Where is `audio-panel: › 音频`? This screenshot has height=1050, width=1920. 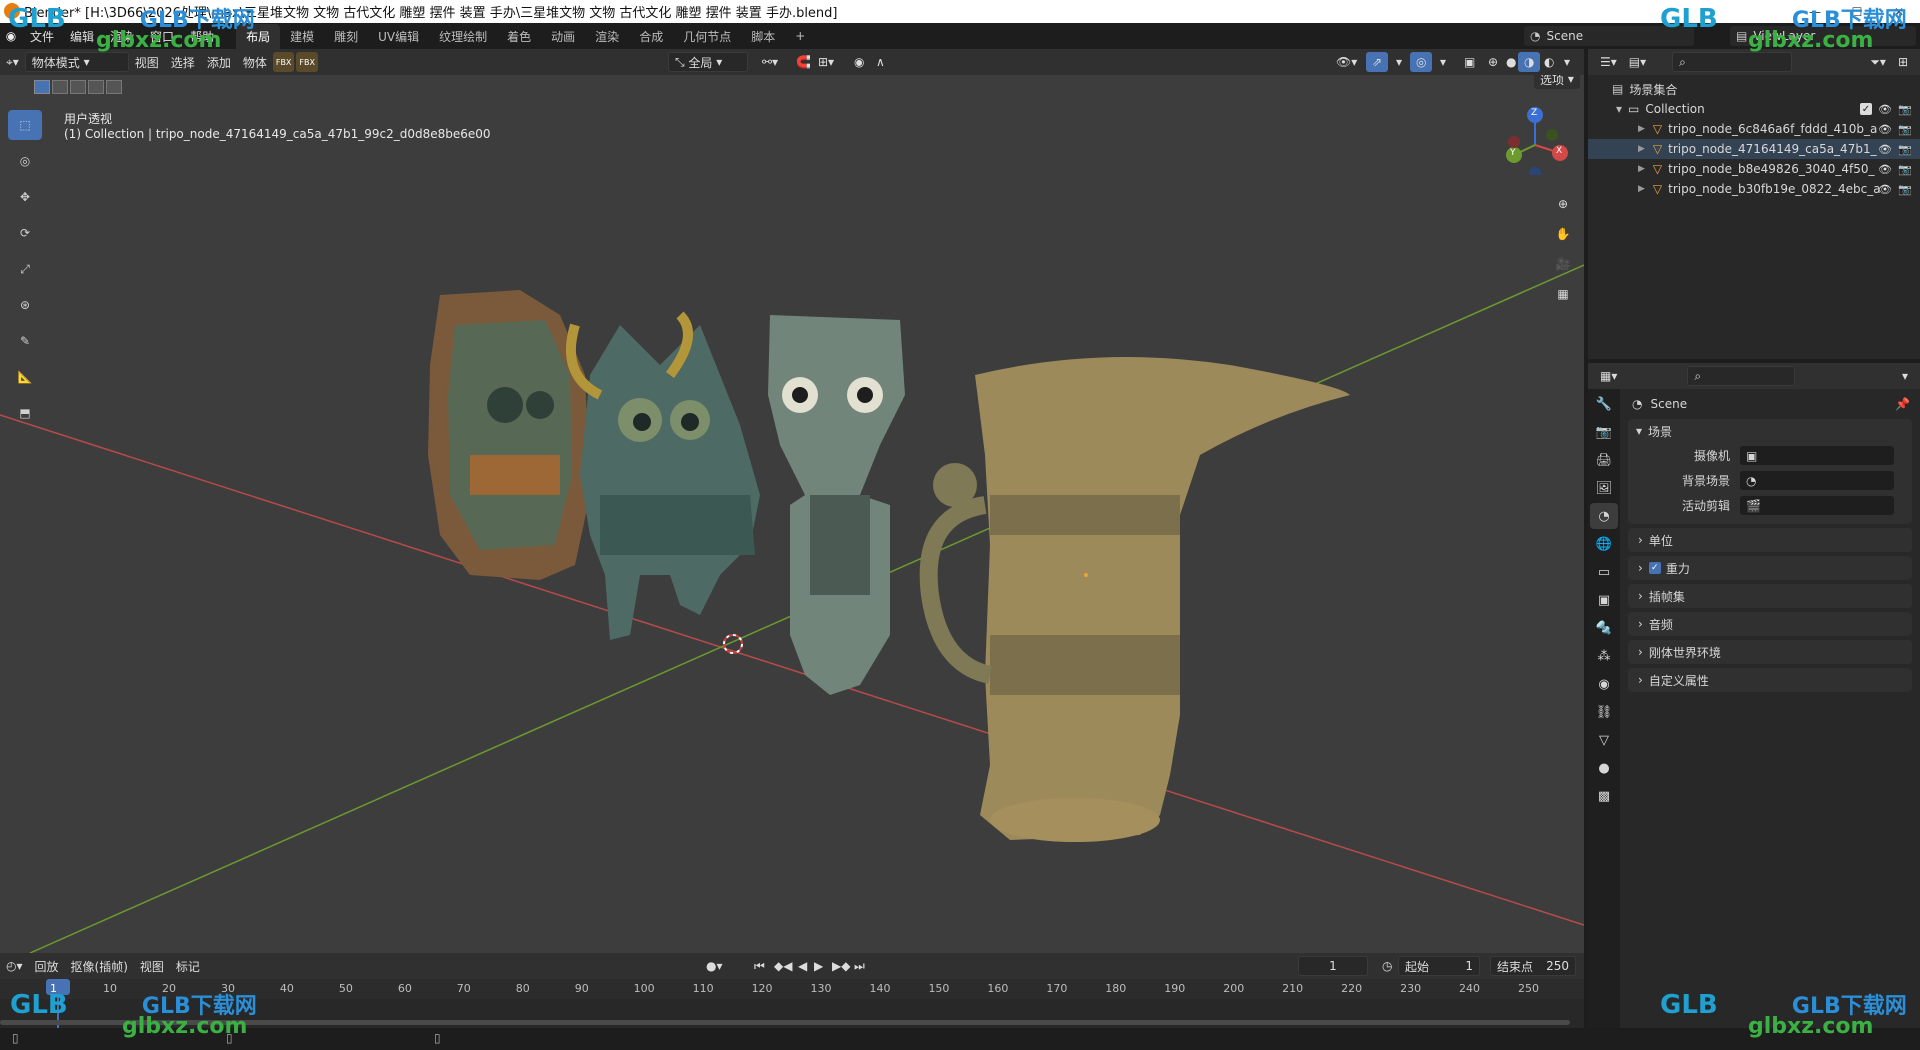
audio-panel: › 音频 is located at coordinates (1770, 624).